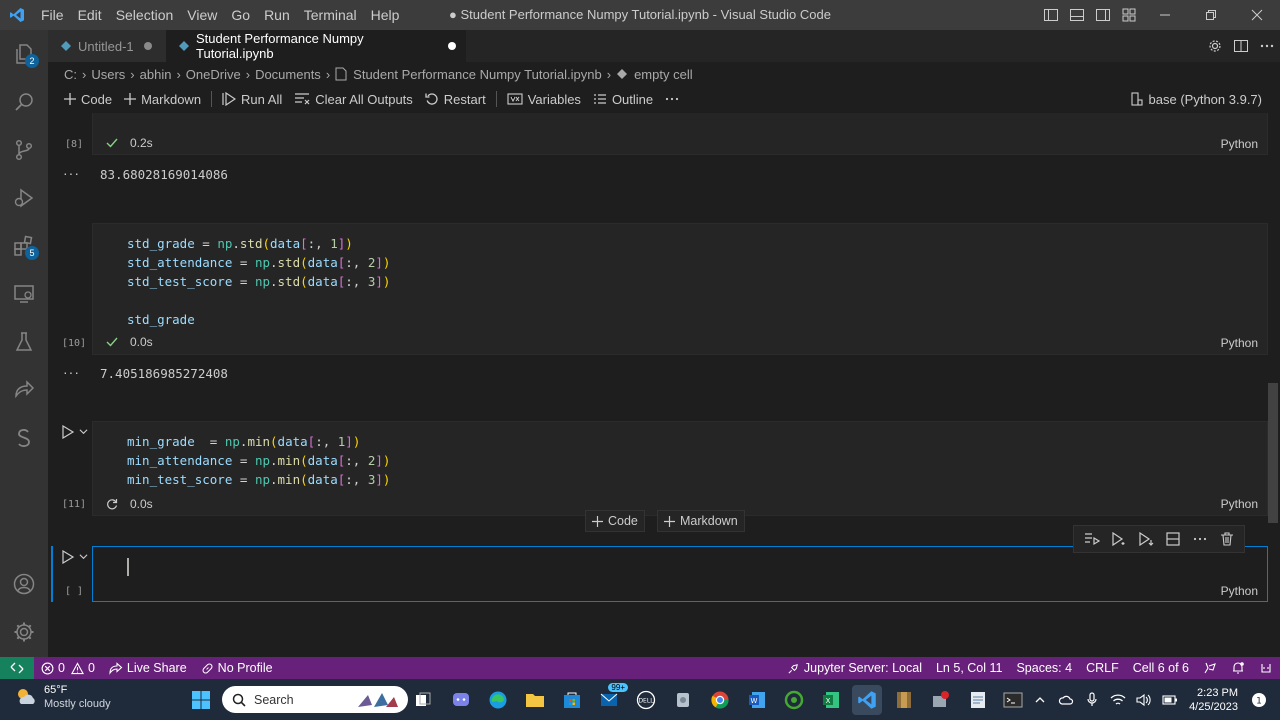 The height and width of the screenshot is (720, 1280). I want to click on crumb-onedrive: OneDrive, so click(213, 74).